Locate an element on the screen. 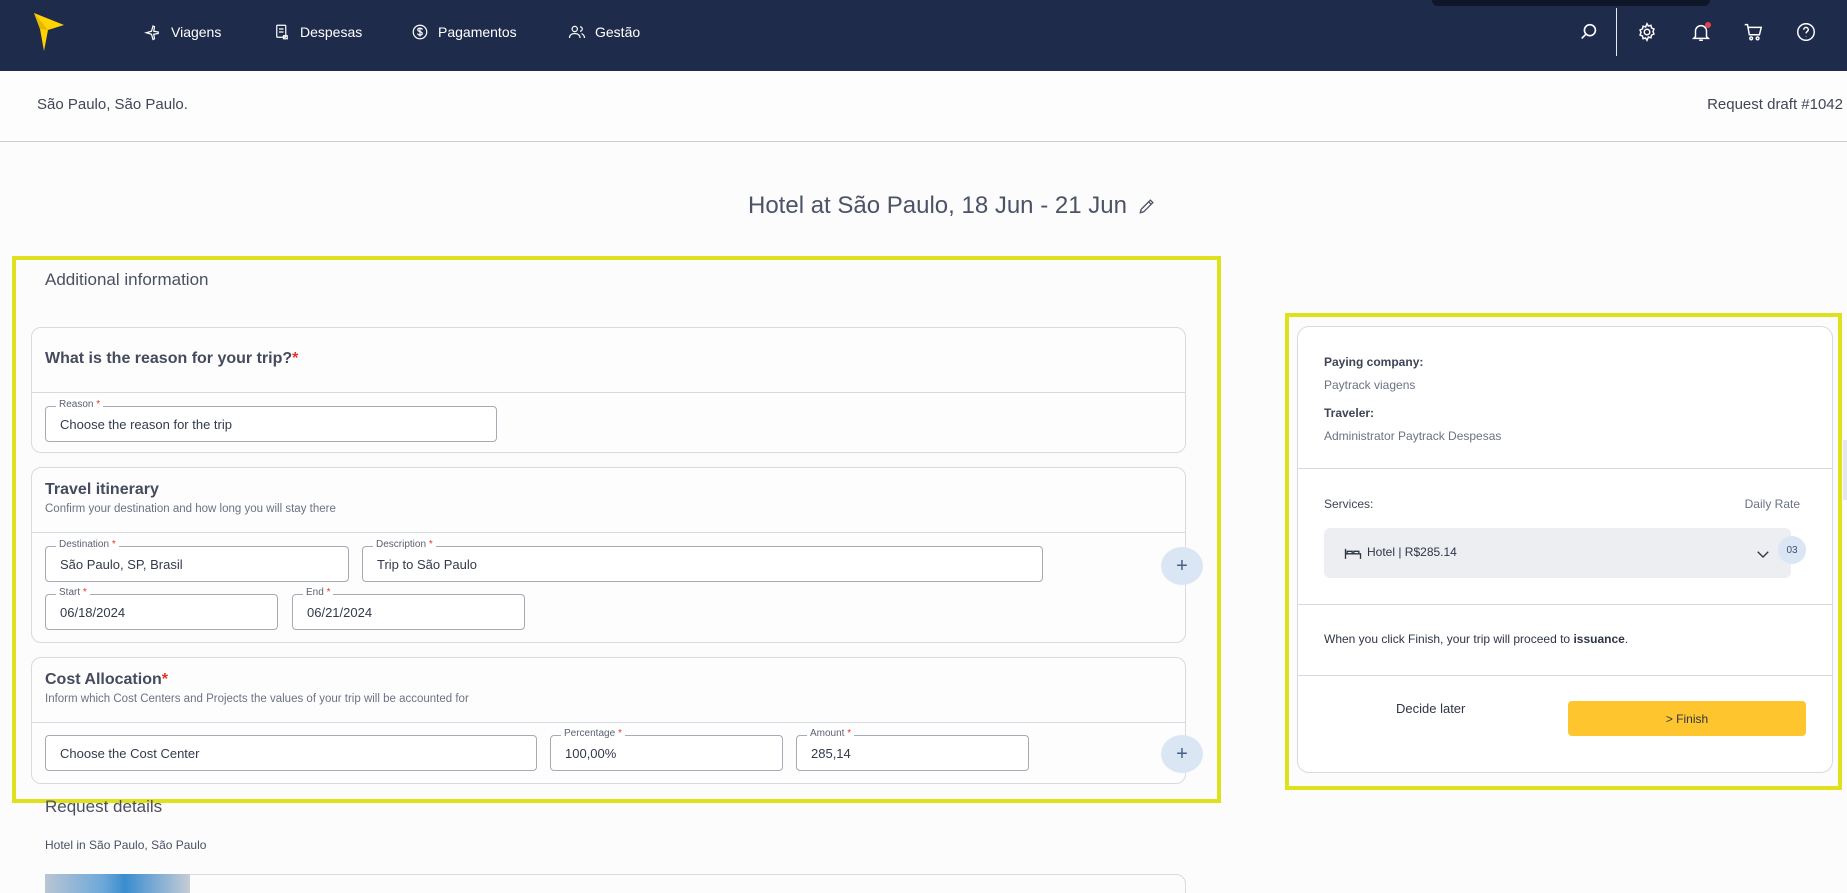 This screenshot has height=893, width=1847. cost-required-mark: * is located at coordinates (164, 679).